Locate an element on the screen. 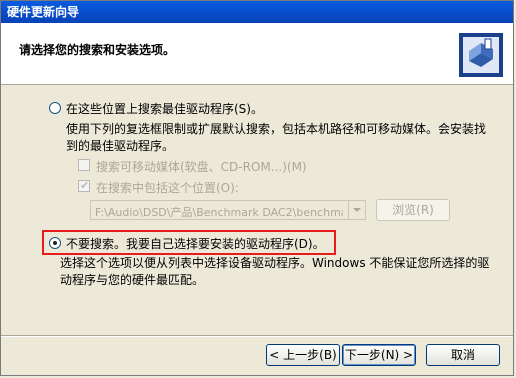 This screenshot has width=516, height=378. location-combobox: F:\Audio\DSD\产品\Benchmark DAC2\benchmark is located at coordinates (228, 210).